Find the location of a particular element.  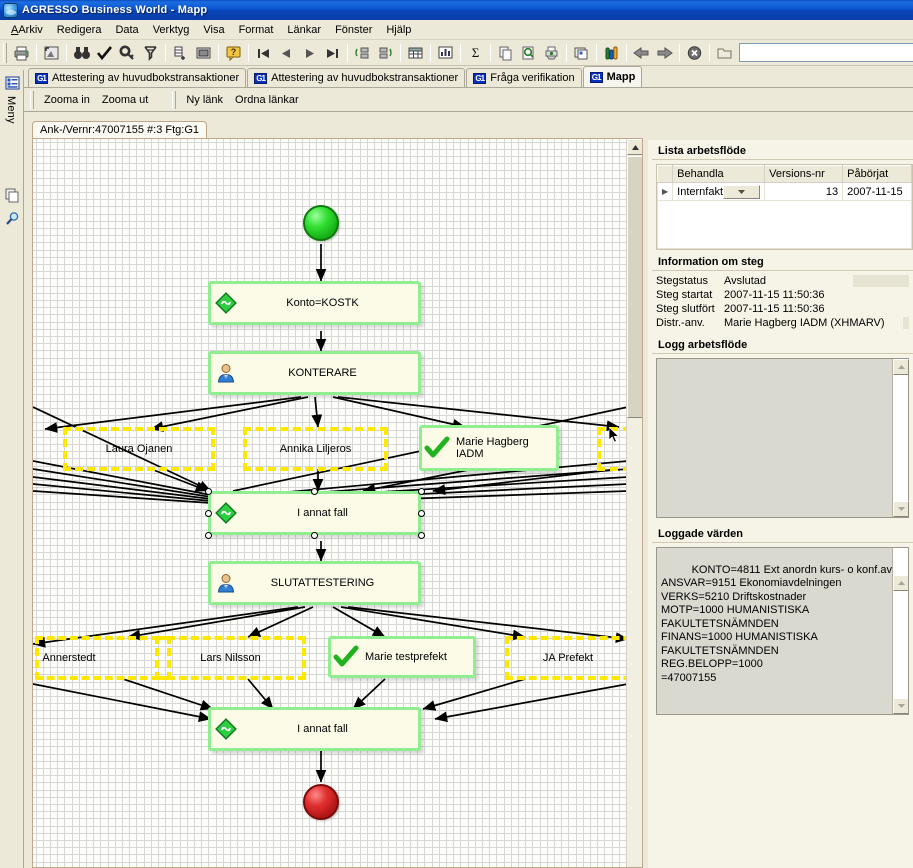

menu-item-arkiv: AArkiv is located at coordinates (27, 30).